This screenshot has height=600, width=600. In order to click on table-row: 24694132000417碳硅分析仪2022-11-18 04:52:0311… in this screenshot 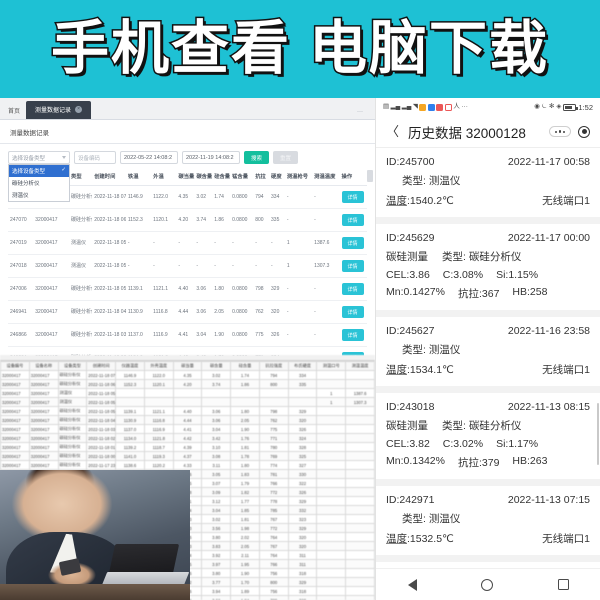, I will do `click(187, 312)`.